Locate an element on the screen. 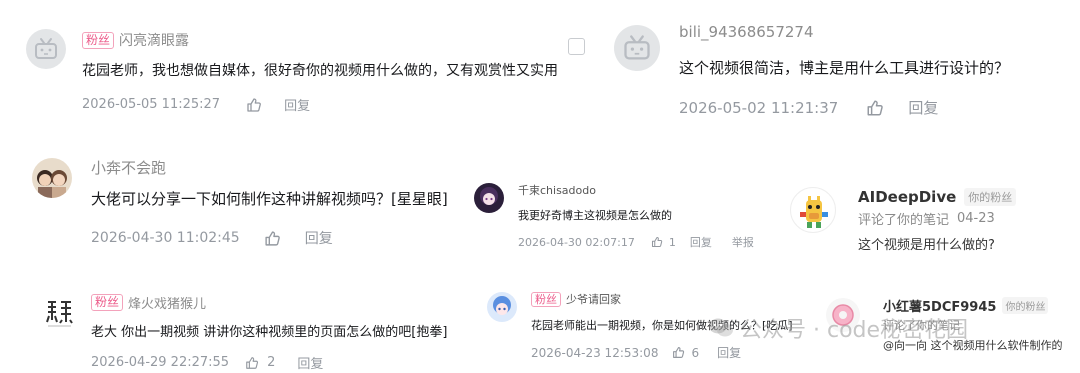 This screenshot has height=373, width=1080. comment-time: 2026-05-05 11:25:27 is located at coordinates (151, 104).